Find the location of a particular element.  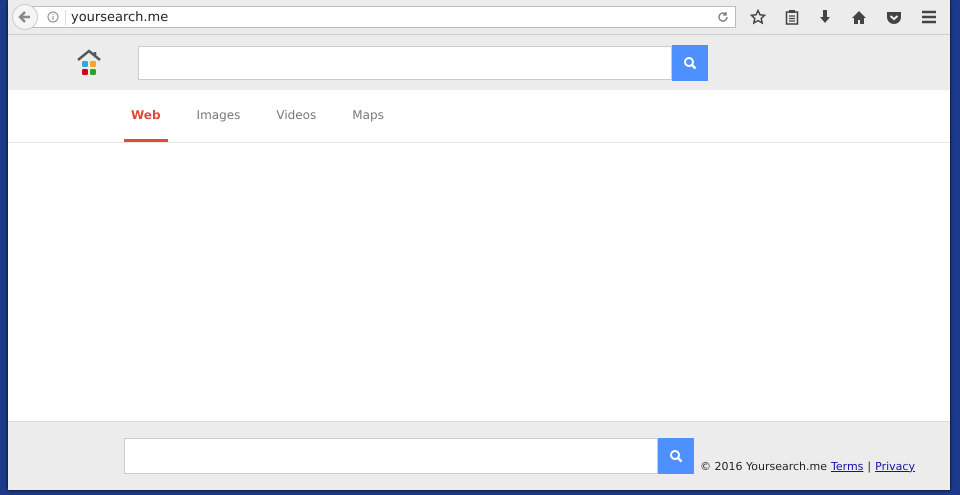

copyright-text: © 2016 Yoursearch.me is located at coordinates (763, 466).